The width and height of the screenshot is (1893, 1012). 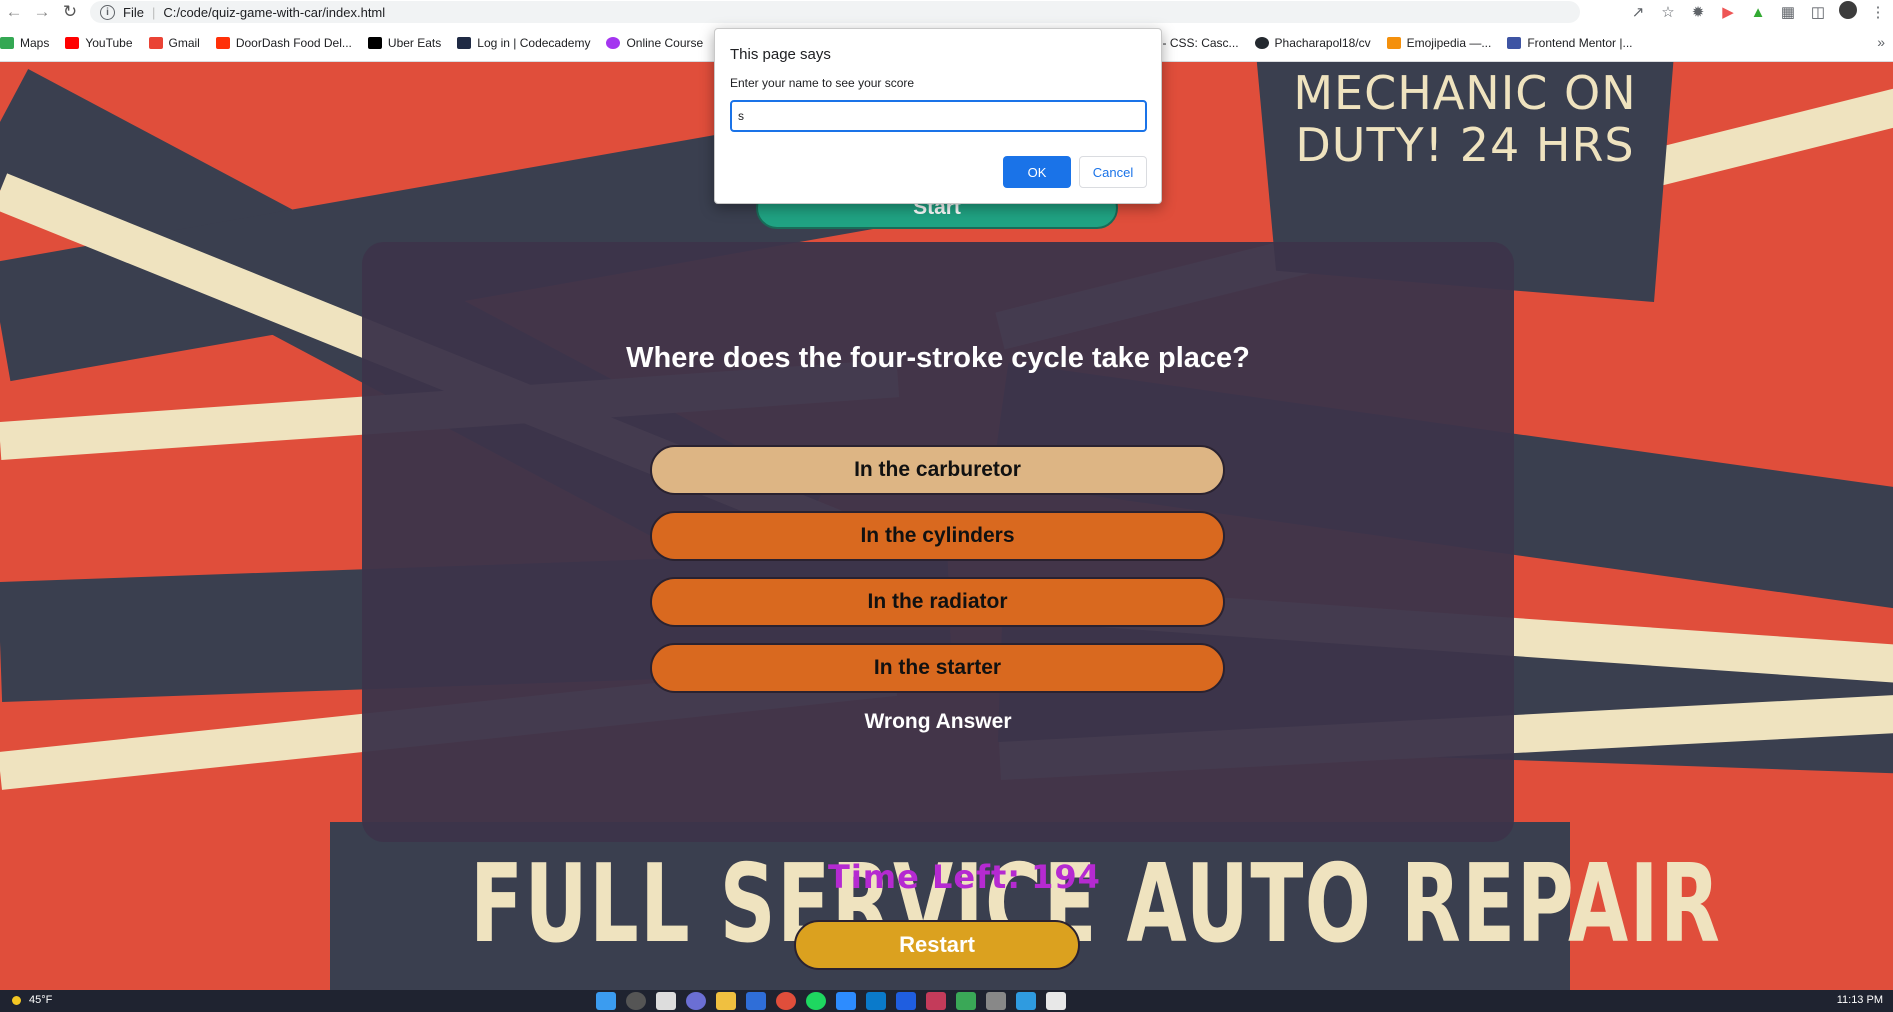 What do you see at coordinates (1066, 877) in the screenshot?
I see `timer-value: 194` at bounding box center [1066, 877].